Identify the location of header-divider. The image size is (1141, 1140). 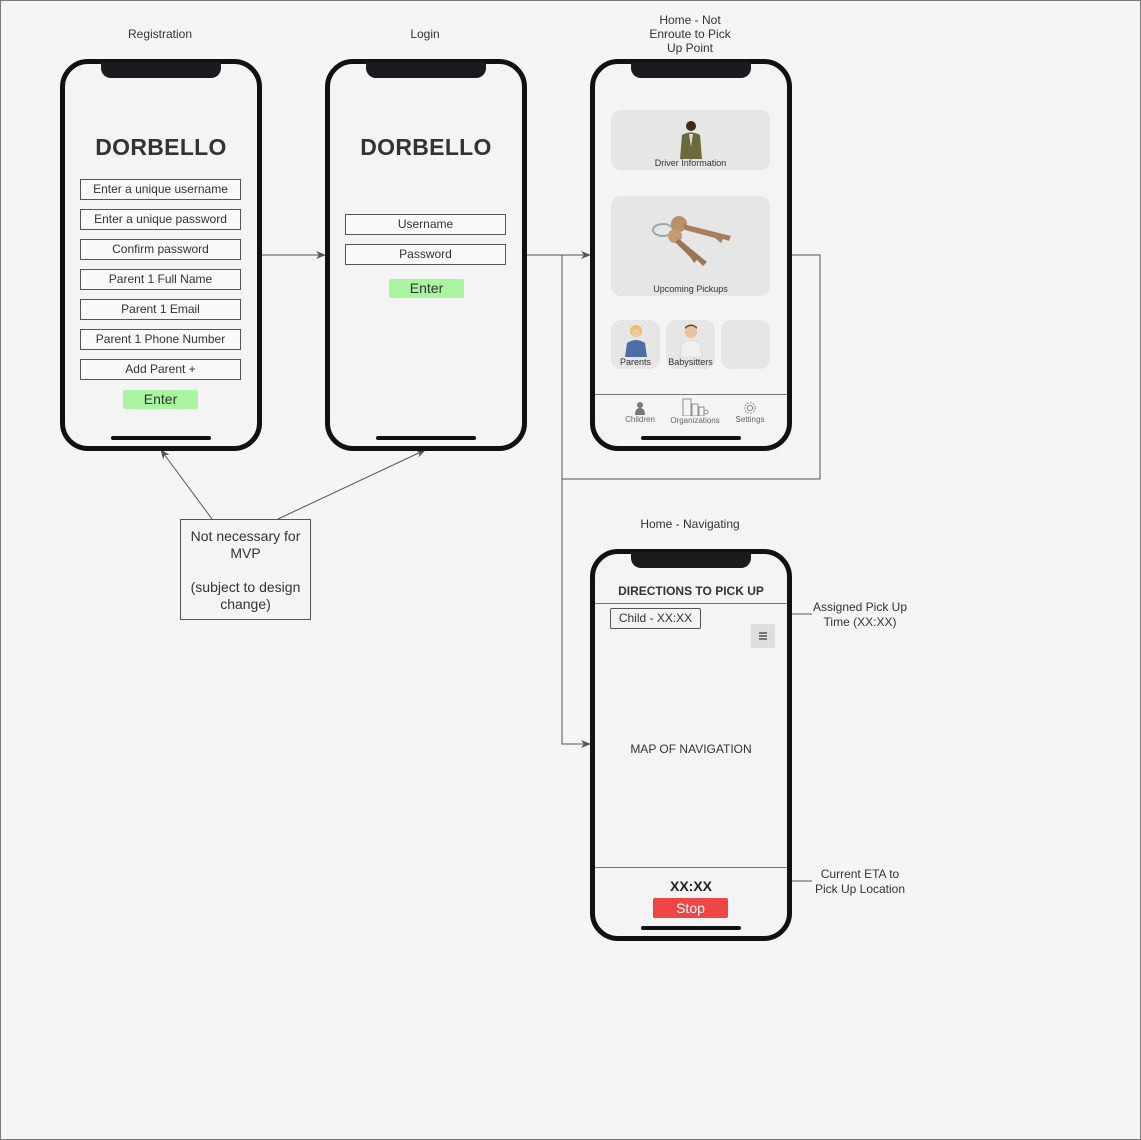
(691, 603).